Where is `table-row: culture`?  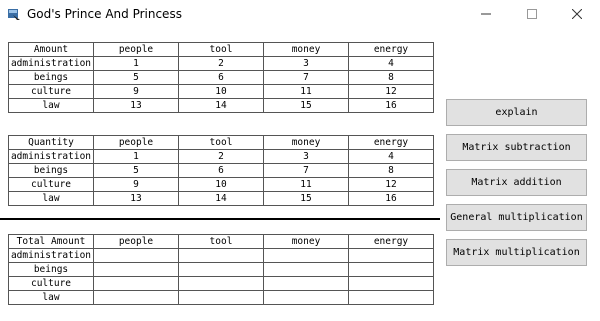 table-row: culture is located at coordinates (221, 283).